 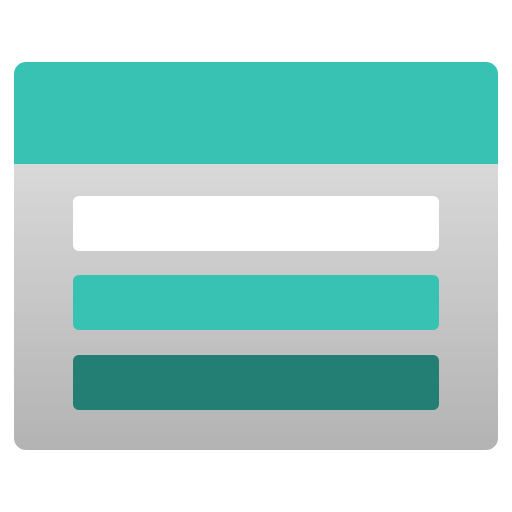 What do you see at coordinates (256, 223) in the screenshot?
I see `content-row-white` at bounding box center [256, 223].